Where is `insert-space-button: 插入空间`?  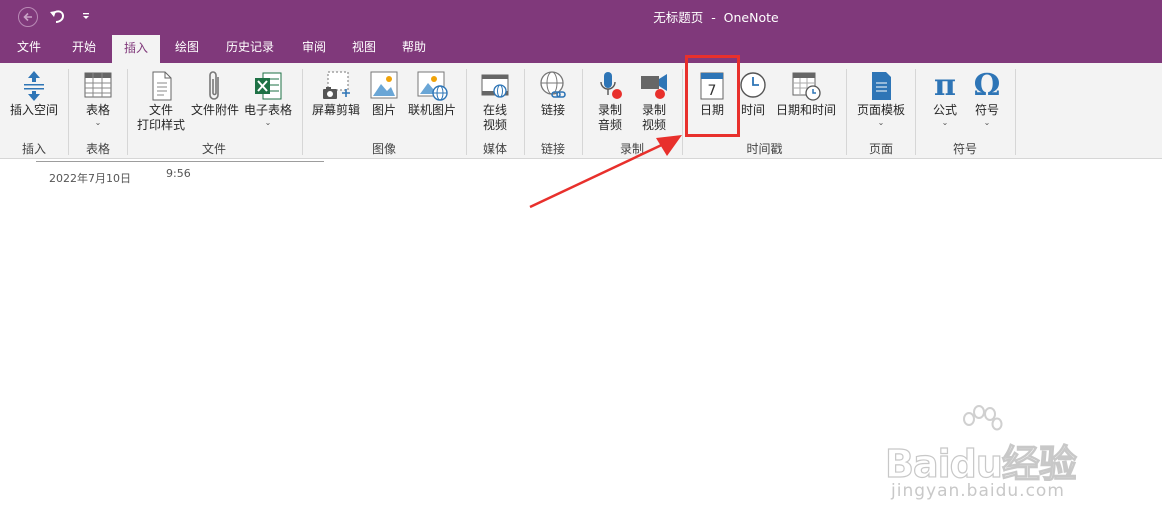
insert-space-button: 插入空间 is located at coordinates (34, 93).